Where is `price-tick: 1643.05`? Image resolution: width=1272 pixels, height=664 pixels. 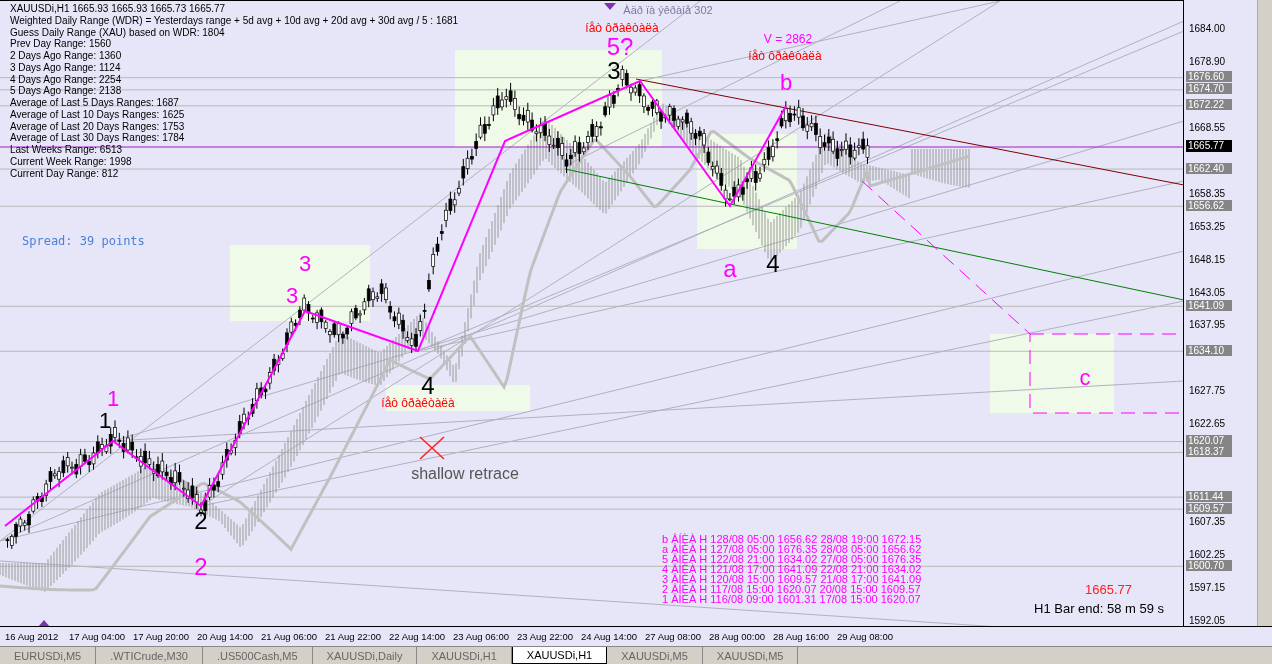
price-tick: 1643.05 is located at coordinates (1207, 292).